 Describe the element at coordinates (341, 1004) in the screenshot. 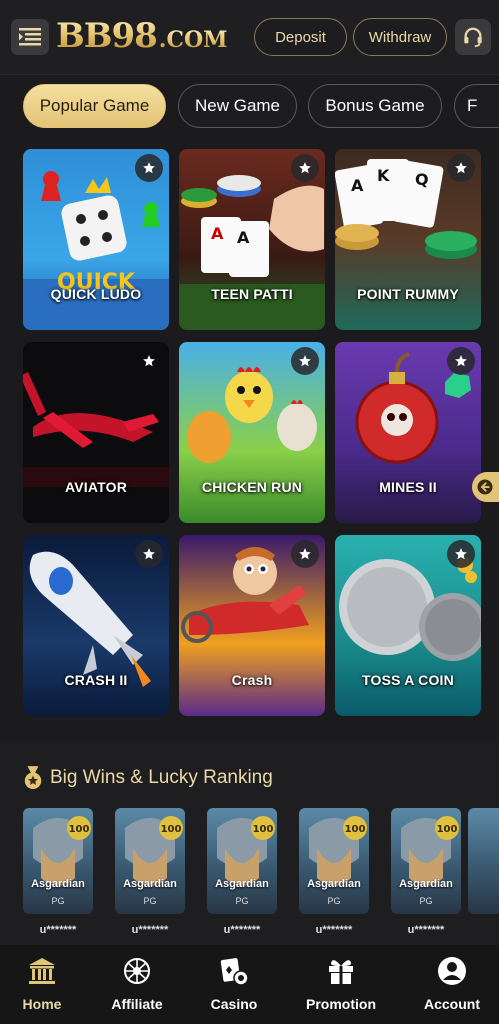

I see `nav-label: Promotion` at that location.